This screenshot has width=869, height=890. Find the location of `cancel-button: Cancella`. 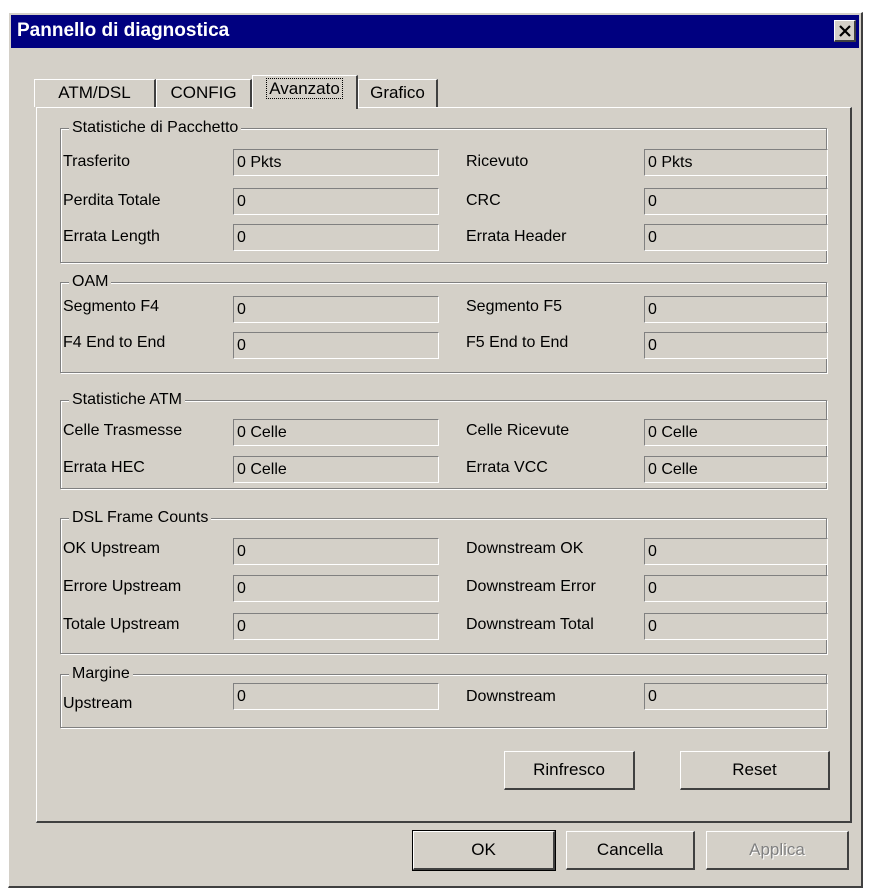

cancel-button: Cancella is located at coordinates (630, 850).